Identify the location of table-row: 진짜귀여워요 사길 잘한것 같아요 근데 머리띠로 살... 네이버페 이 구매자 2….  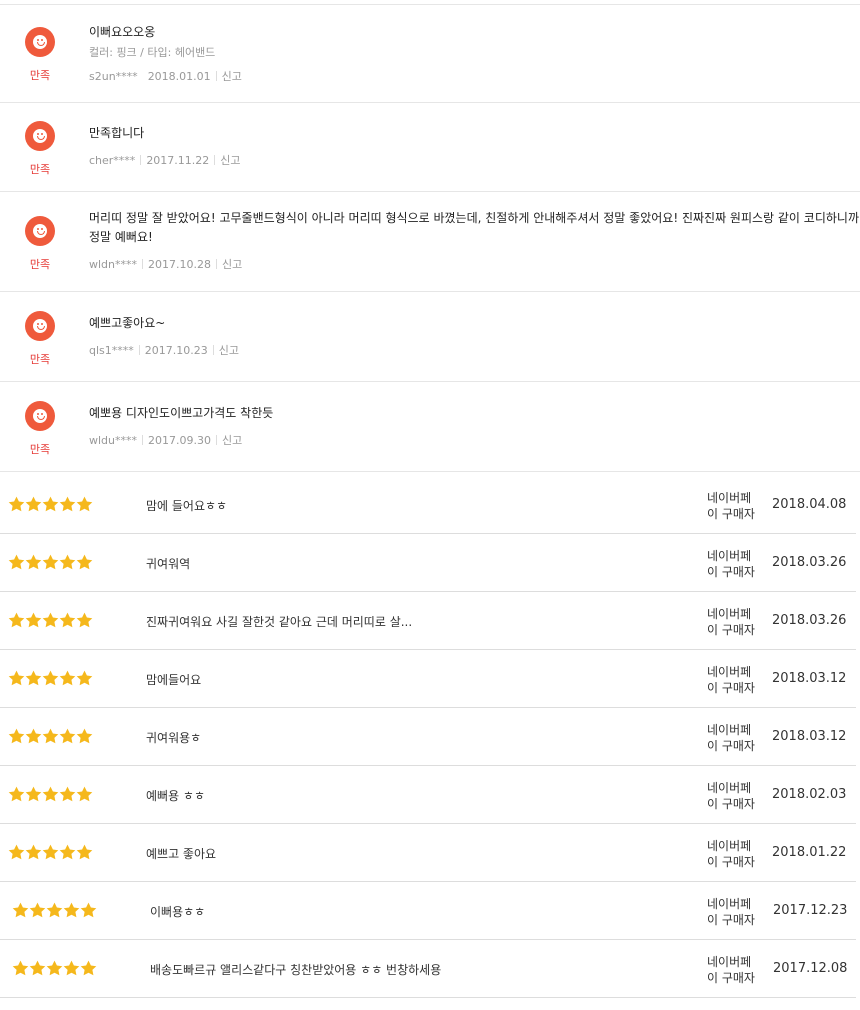
(428, 620).